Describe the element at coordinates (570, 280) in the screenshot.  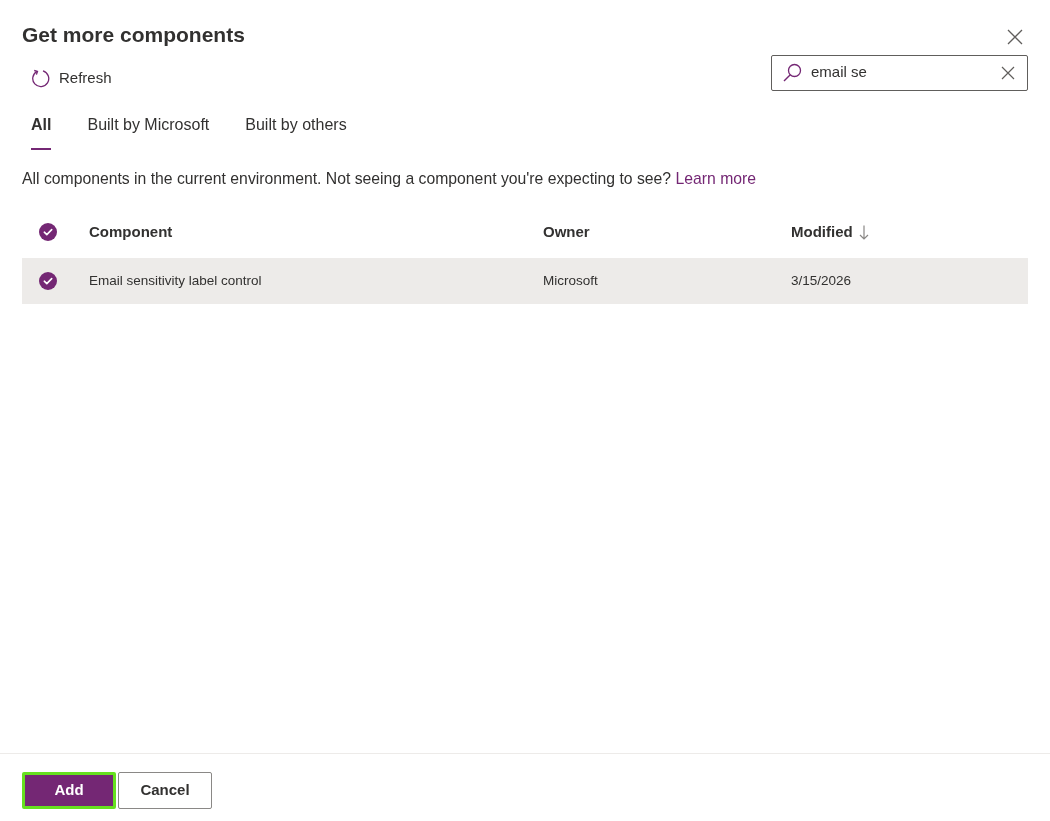
I see `table-cell-text: Microsoft` at that location.